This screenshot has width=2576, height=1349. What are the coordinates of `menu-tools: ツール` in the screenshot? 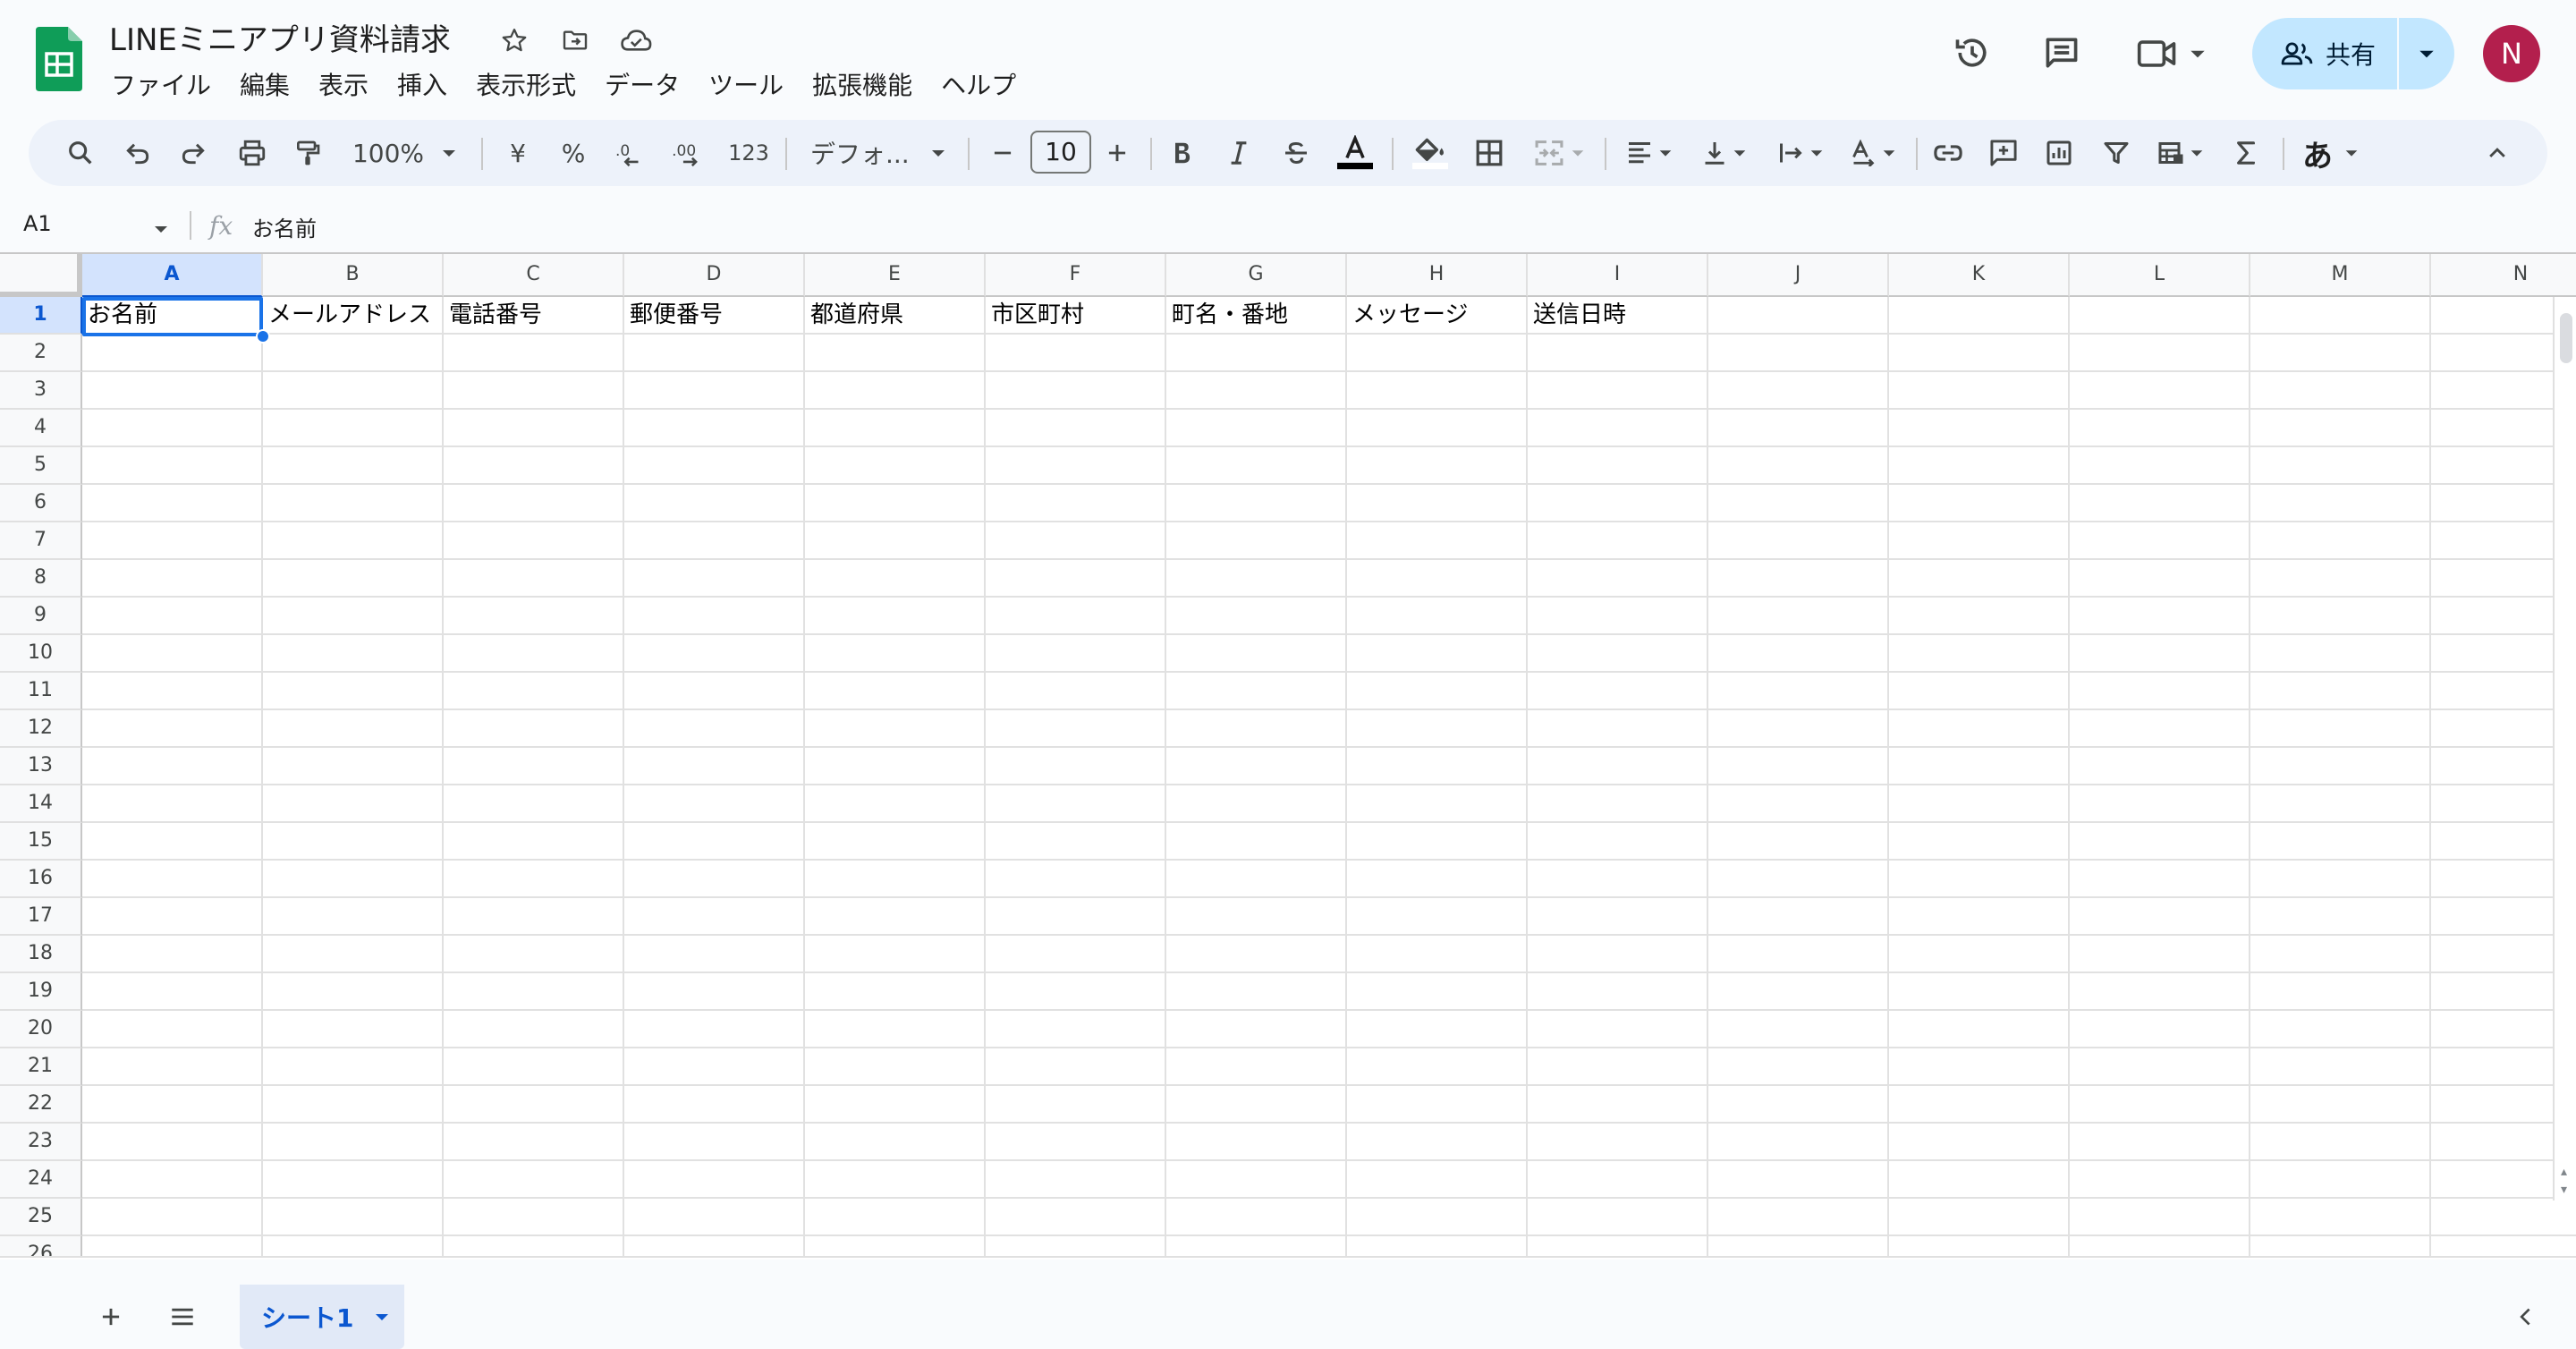 It's located at (746, 85).